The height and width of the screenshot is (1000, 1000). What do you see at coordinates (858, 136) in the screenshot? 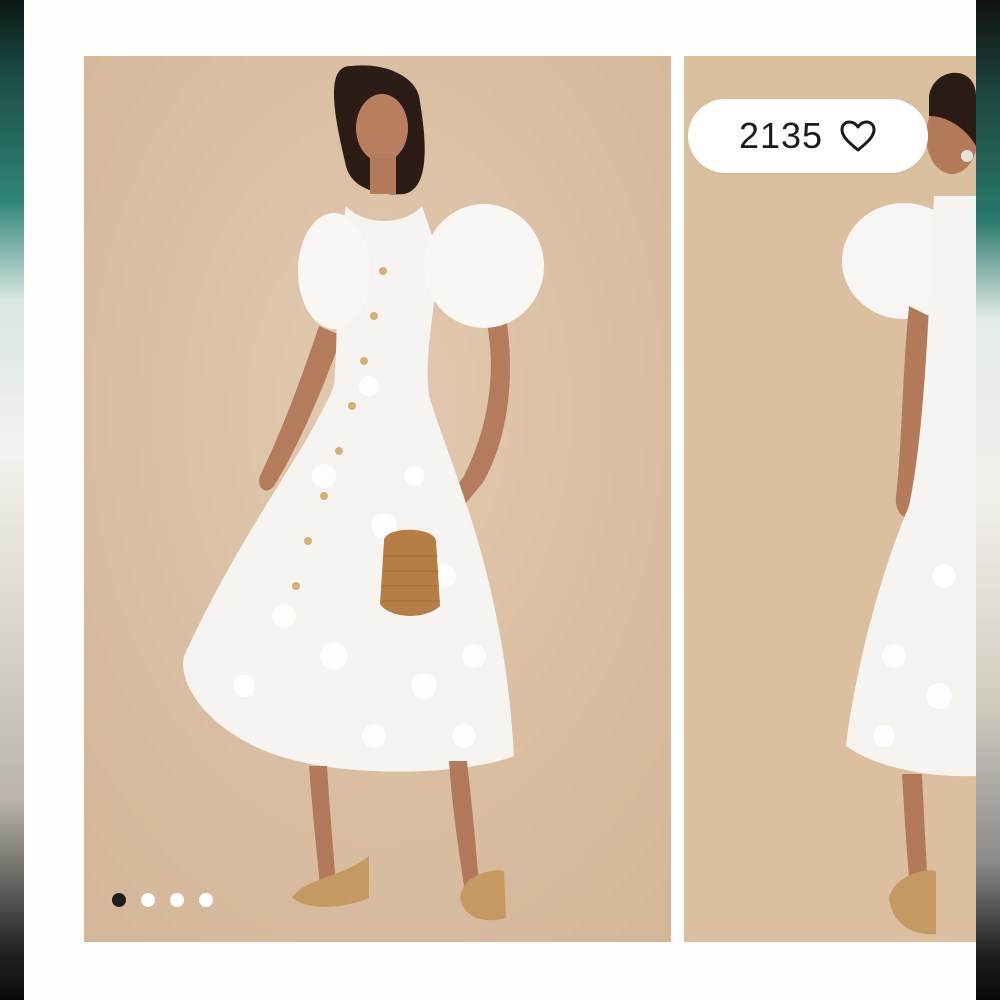
I see `heart-outline-icon` at bounding box center [858, 136].